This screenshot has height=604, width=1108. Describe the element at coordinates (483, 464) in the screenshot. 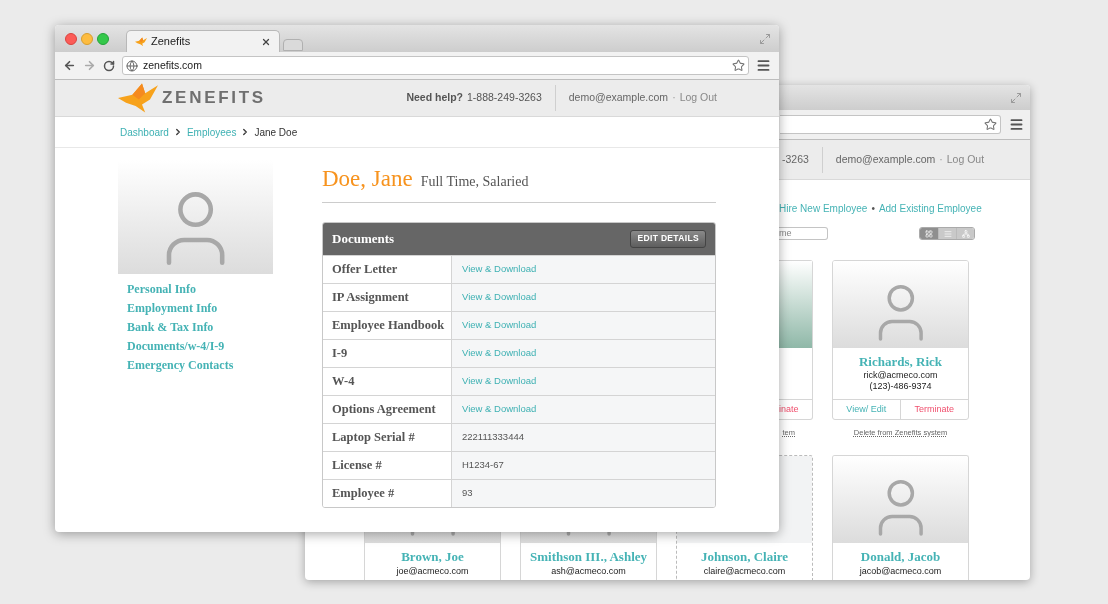

I see `table-cell-text: H1234-67` at that location.